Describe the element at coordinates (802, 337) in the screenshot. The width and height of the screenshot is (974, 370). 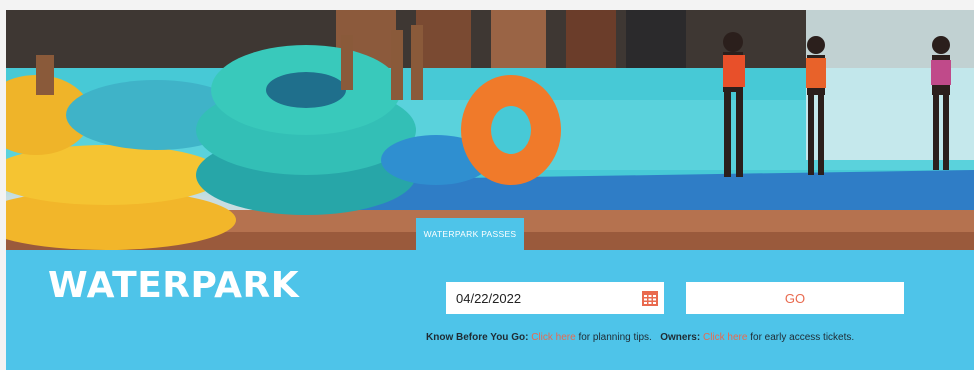
I see `owners-text: for early access tickets.` at that location.